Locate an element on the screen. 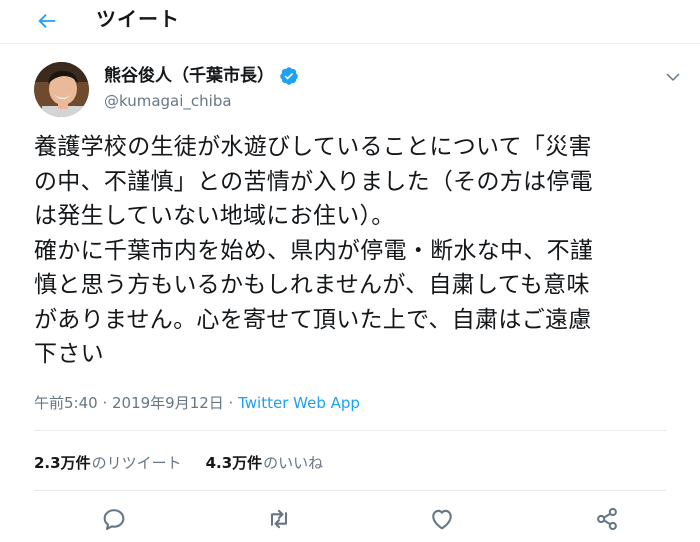 The image size is (700, 542). like-stat: 4.3万件のいいね is located at coordinates (265, 463).